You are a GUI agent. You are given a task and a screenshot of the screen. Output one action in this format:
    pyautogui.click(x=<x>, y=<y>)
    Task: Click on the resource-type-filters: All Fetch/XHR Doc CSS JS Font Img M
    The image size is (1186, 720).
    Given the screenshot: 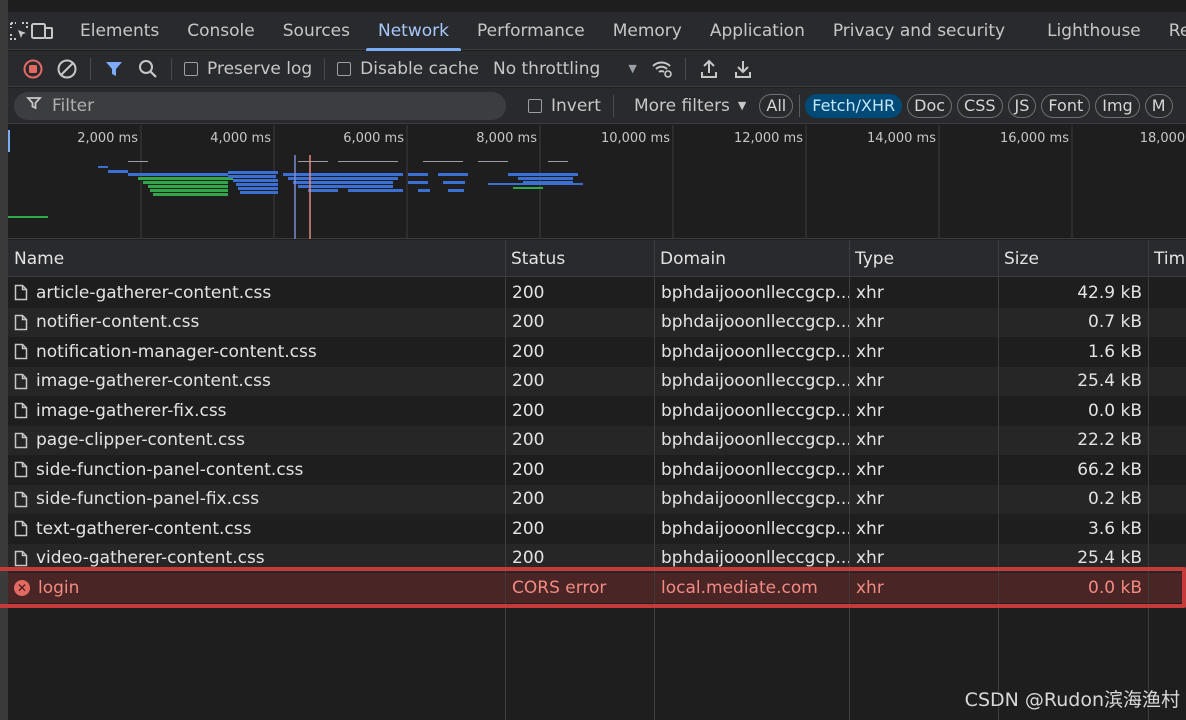 What is the action you would take?
    pyautogui.click(x=963, y=105)
    